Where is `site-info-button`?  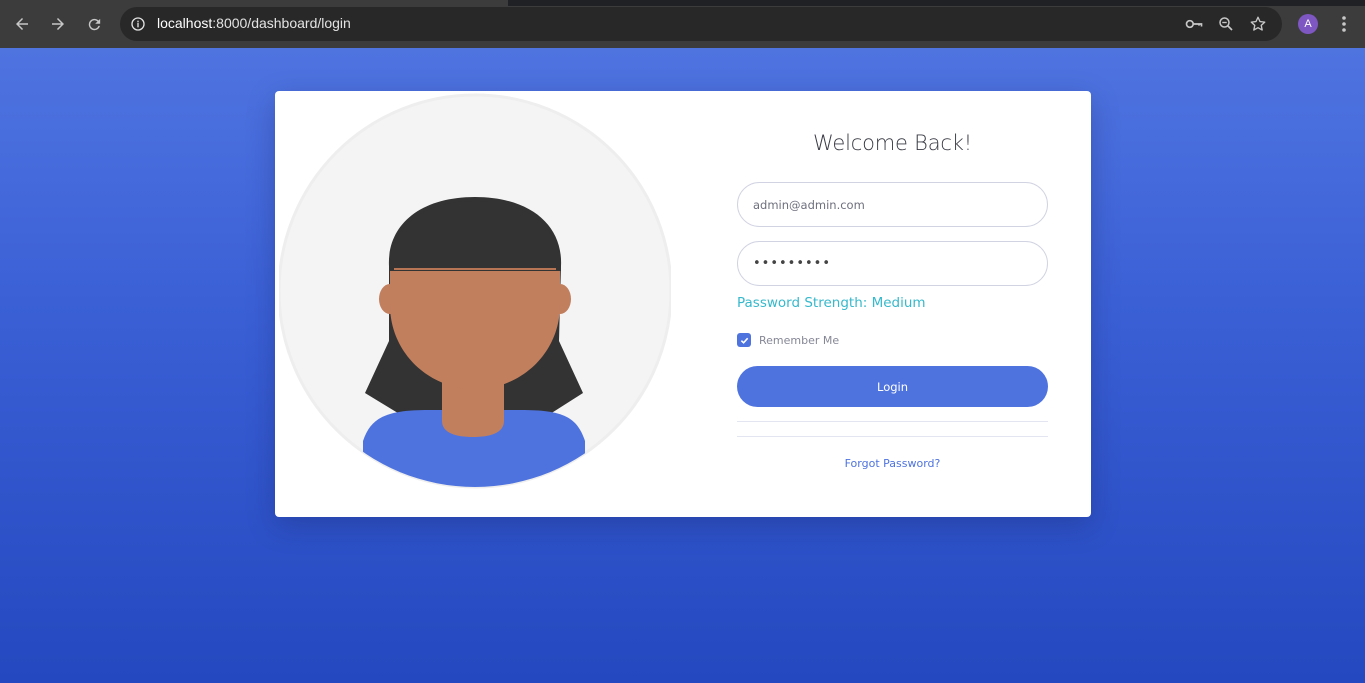
site-info-button is located at coordinates (138, 24).